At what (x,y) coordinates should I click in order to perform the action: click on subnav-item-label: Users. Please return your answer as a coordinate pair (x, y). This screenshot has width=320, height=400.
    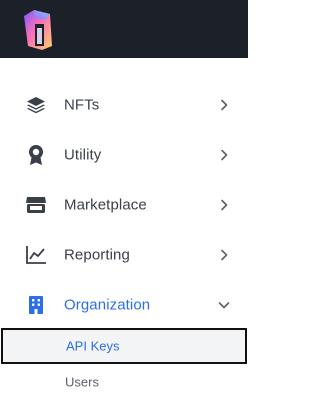
    Looking at the image, I should click on (82, 382).